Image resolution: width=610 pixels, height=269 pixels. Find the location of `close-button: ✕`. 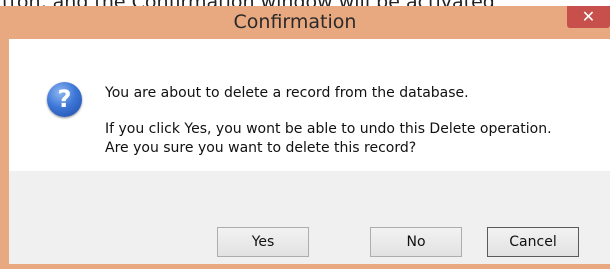

close-button: ✕ is located at coordinates (588, 17).